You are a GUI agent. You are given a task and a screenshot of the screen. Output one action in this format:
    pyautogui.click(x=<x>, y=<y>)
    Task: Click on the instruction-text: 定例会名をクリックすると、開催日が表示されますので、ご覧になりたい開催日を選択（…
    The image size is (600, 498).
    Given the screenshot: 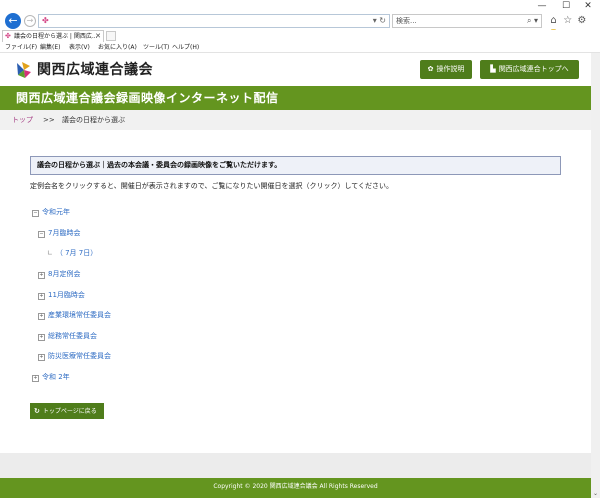 What is the action you would take?
    pyautogui.click(x=212, y=186)
    